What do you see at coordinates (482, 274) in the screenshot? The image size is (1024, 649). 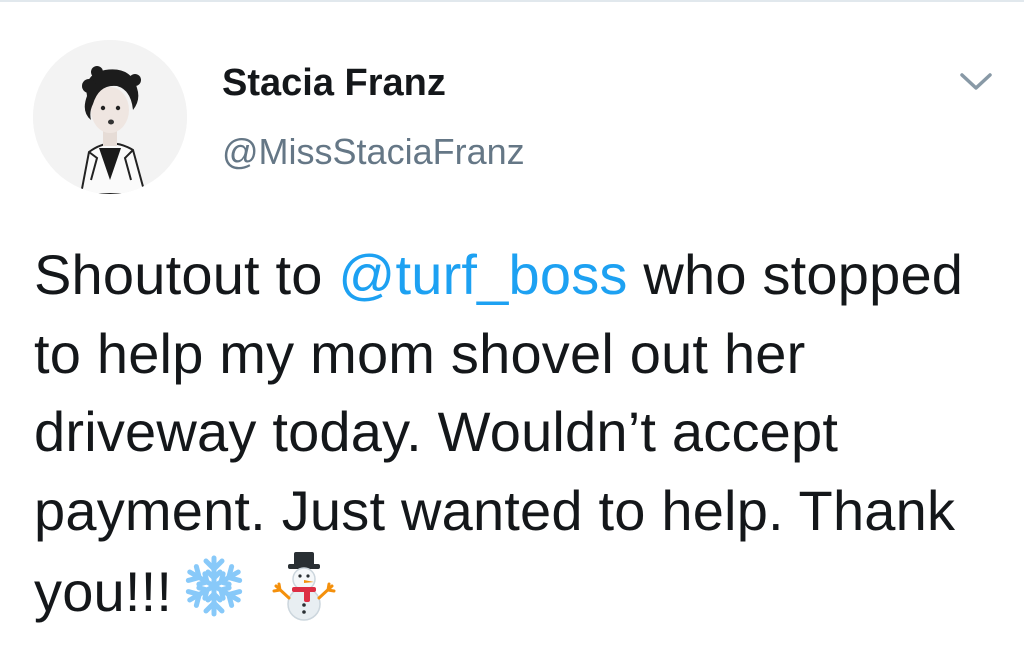 I see `mention-link: @turf_boss` at bounding box center [482, 274].